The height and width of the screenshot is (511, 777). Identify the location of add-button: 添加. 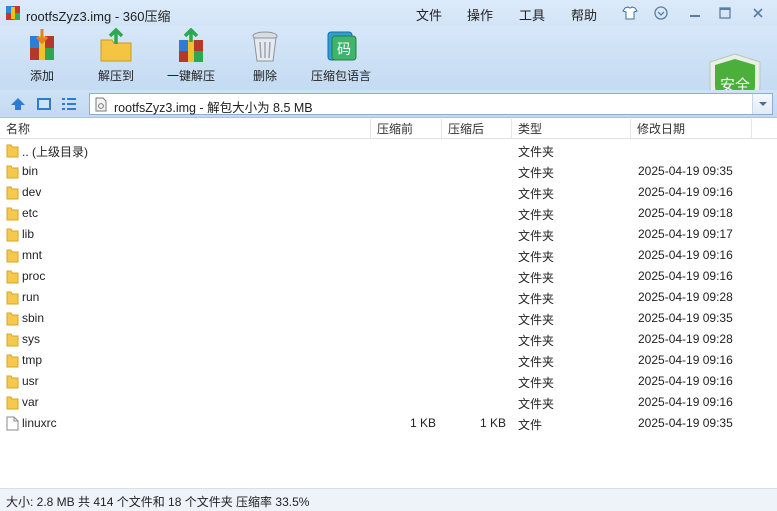
(42, 58).